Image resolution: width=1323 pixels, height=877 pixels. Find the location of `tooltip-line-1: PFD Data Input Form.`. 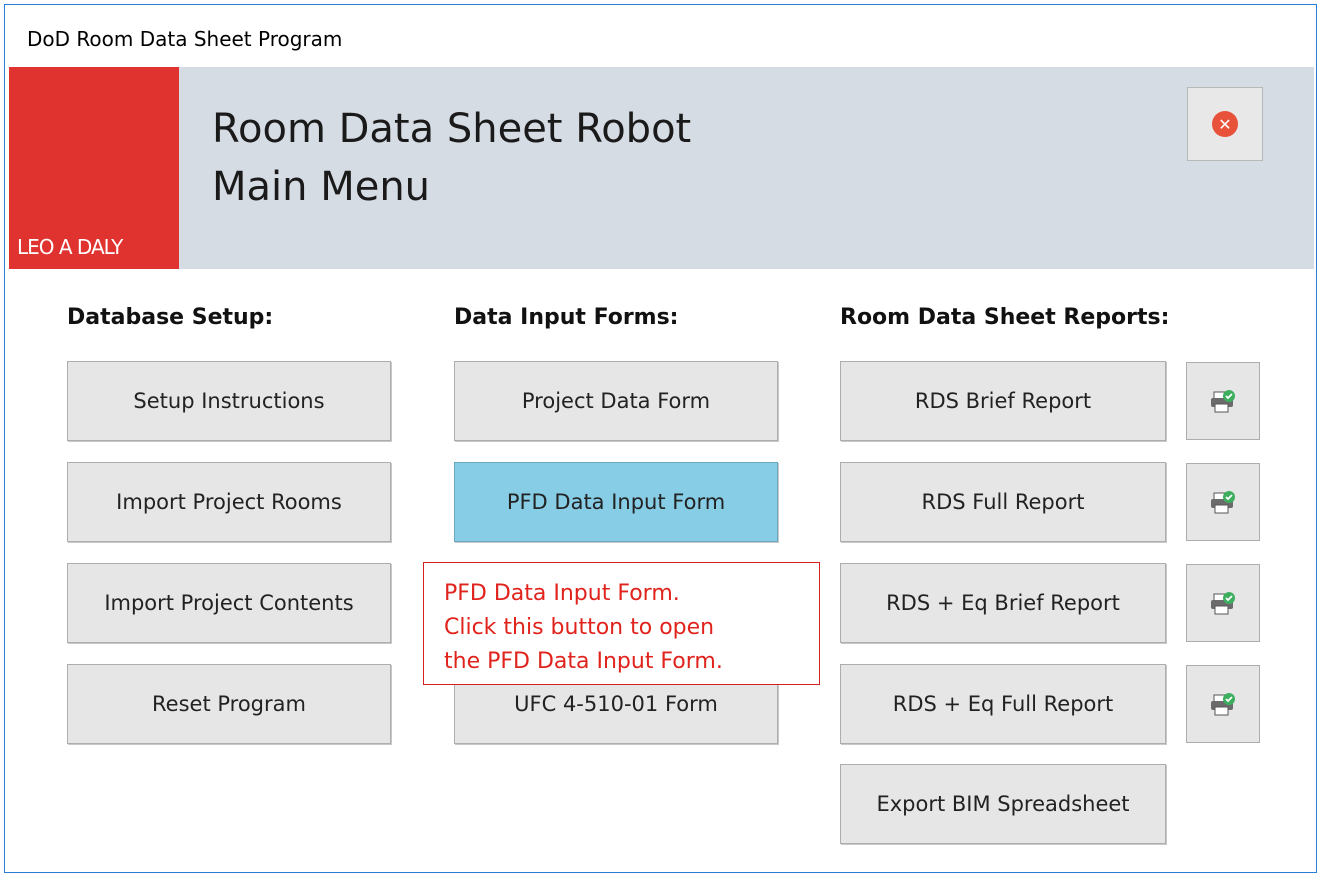

tooltip-line-1: PFD Data Input Form. is located at coordinates (562, 593).